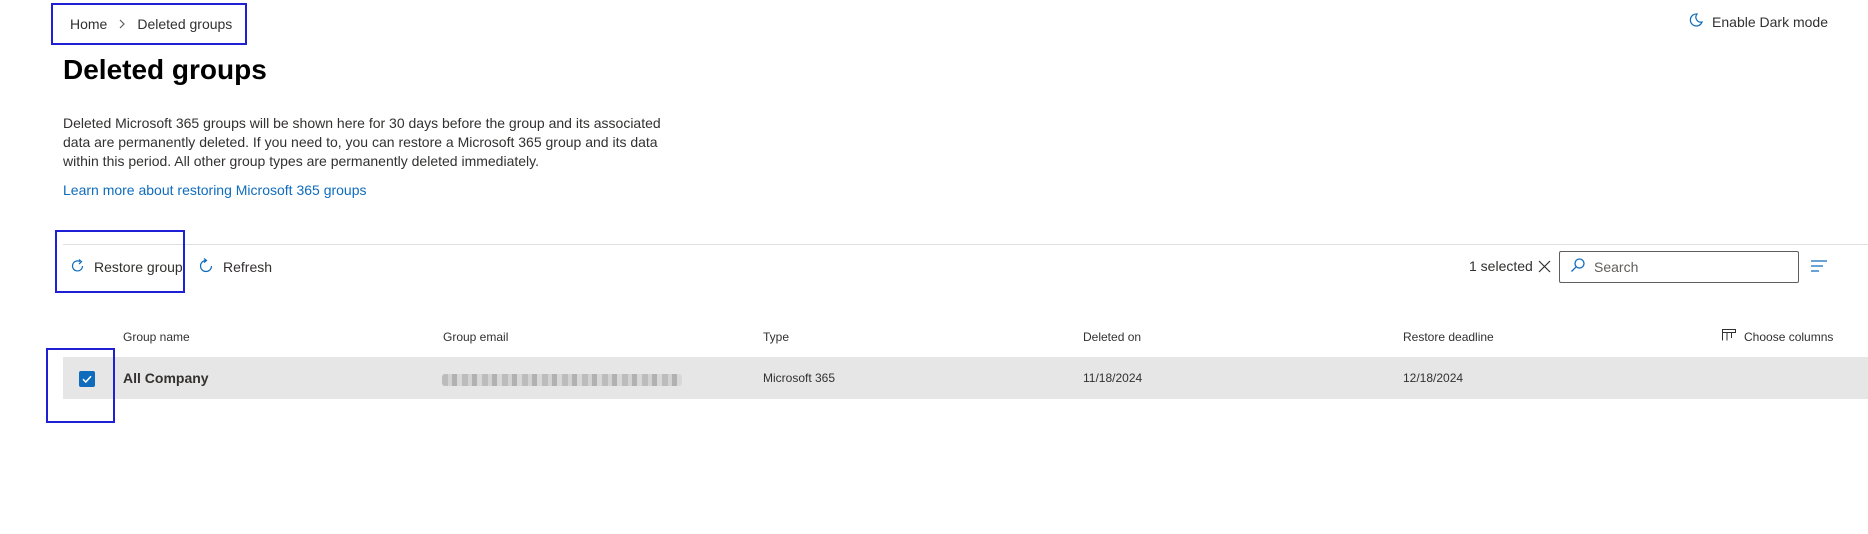 The height and width of the screenshot is (534, 1868). What do you see at coordinates (1819, 266) in the screenshot?
I see `filter-lines-icon` at bounding box center [1819, 266].